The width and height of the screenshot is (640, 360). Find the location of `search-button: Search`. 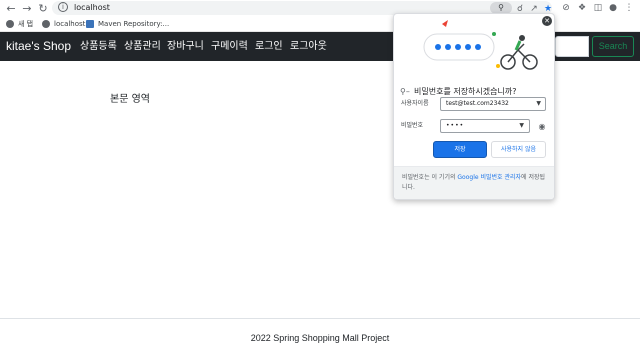

search-button: Search is located at coordinates (613, 46).